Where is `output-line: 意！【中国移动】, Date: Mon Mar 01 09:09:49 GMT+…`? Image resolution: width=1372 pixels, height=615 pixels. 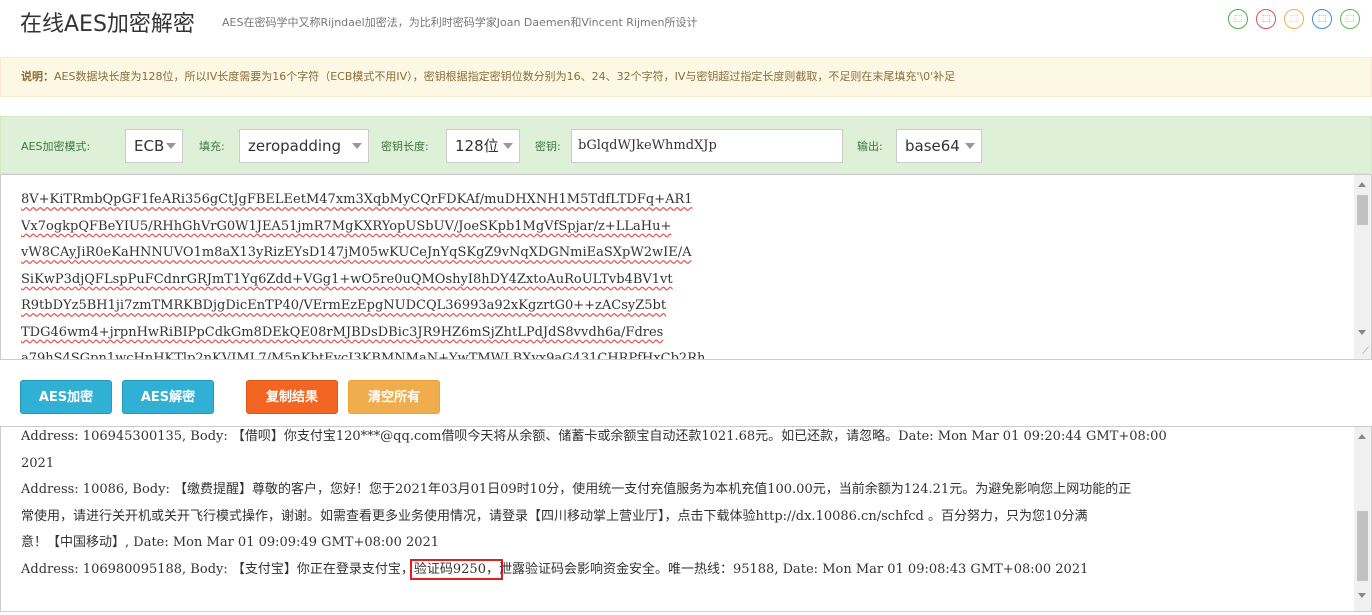
output-line: 意！【中国移动】, Date: Mon Mar 01 09:09:49 GMT+… is located at coordinates (230, 542).